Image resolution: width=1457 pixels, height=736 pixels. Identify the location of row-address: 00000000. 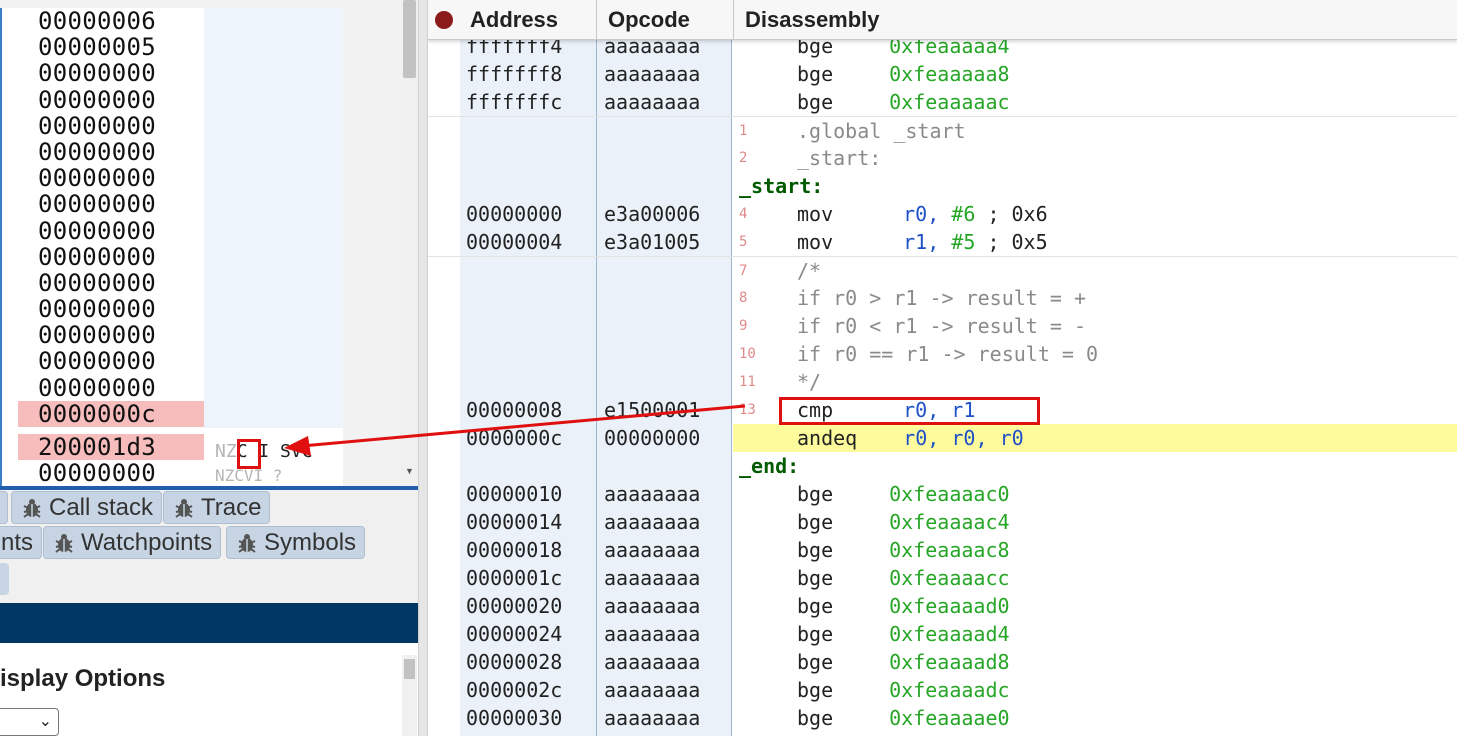
(514, 214).